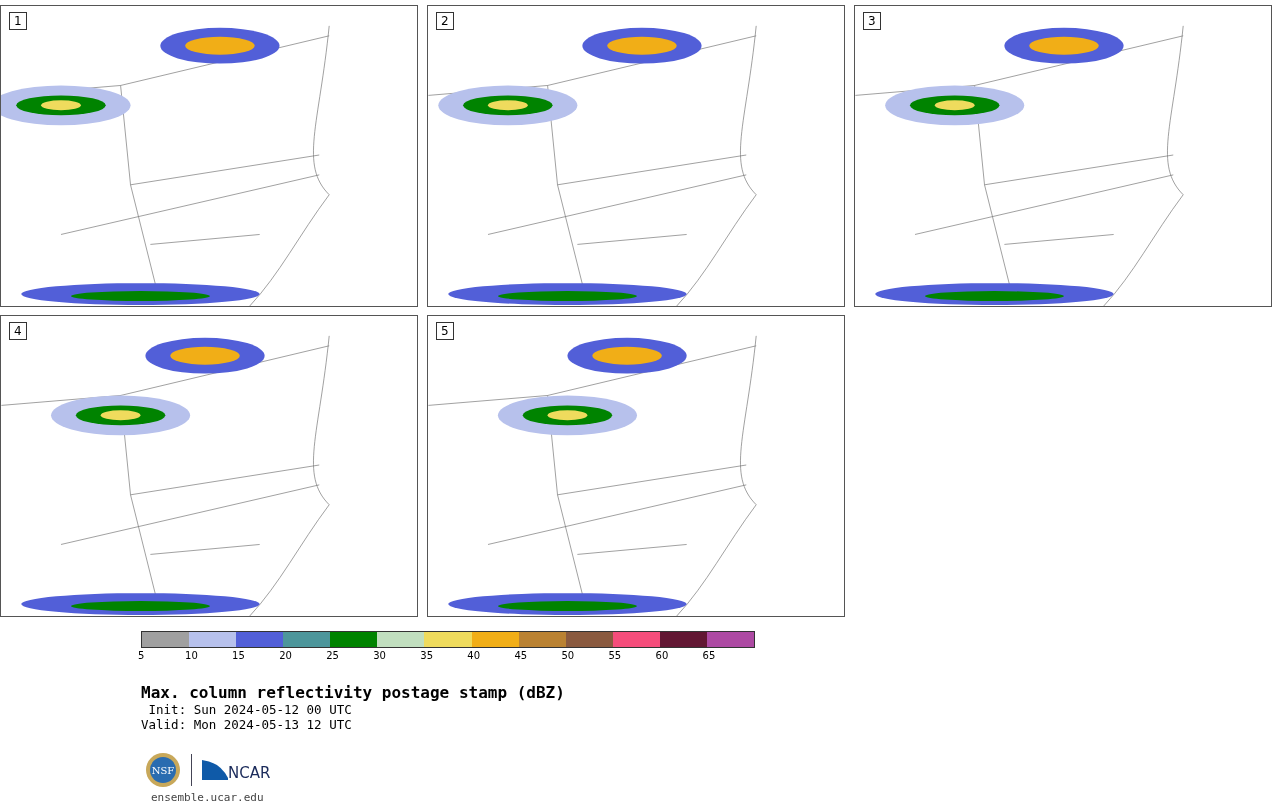 The image size is (1280, 809). What do you see at coordinates (568, 655) in the screenshot?
I see `tick-label: 50` at bounding box center [568, 655].